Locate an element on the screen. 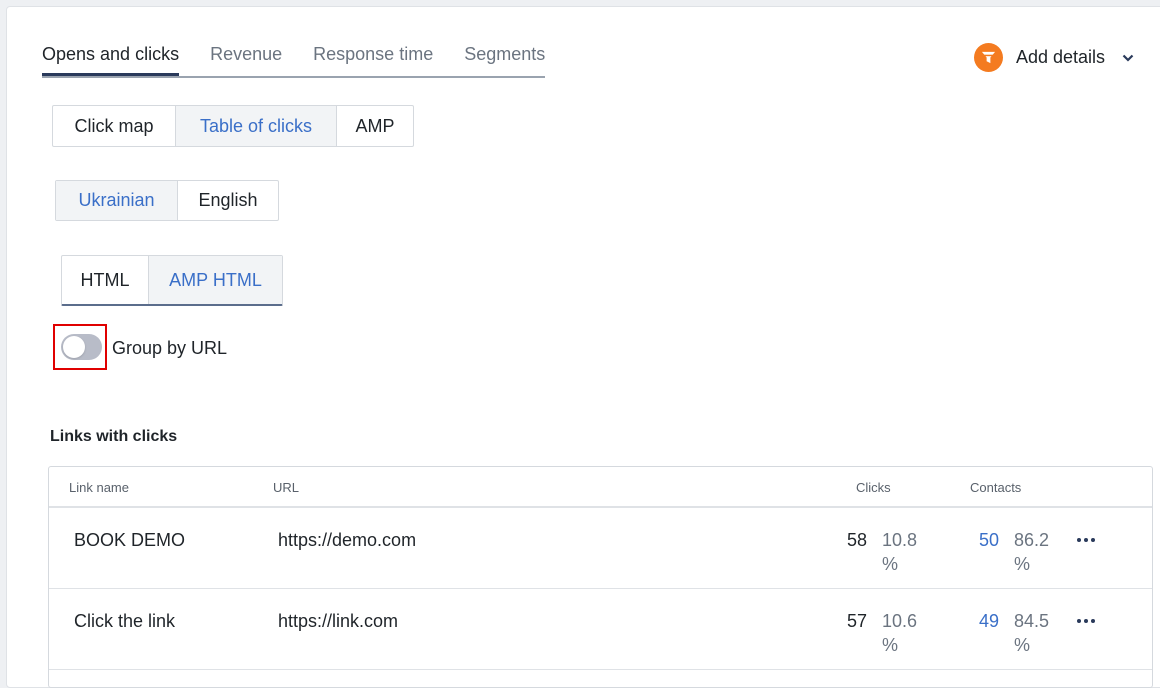 The height and width of the screenshot is (688, 1160). tab-response-time: Response time is located at coordinates (373, 58).